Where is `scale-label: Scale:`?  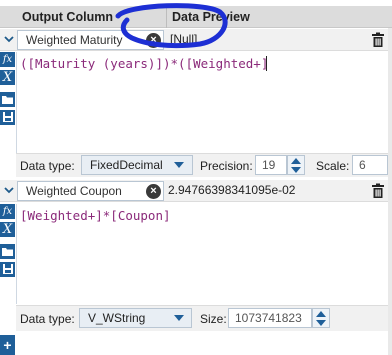 scale-label: Scale: is located at coordinates (333, 166).